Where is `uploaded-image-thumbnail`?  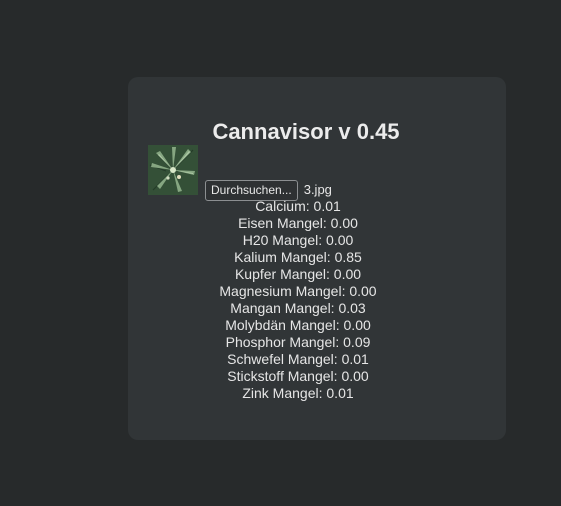
uploaded-image-thumbnail is located at coordinates (173, 170).